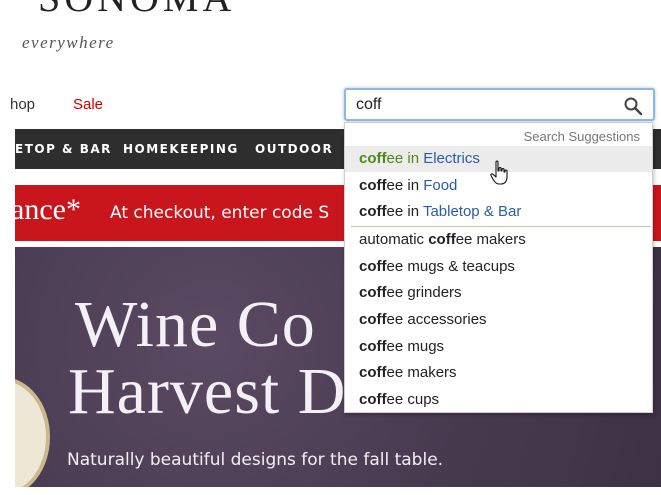 The image size is (661, 495). What do you see at coordinates (472, 211) in the screenshot?
I see `suggestion-category: Tabletop & Bar` at bounding box center [472, 211].